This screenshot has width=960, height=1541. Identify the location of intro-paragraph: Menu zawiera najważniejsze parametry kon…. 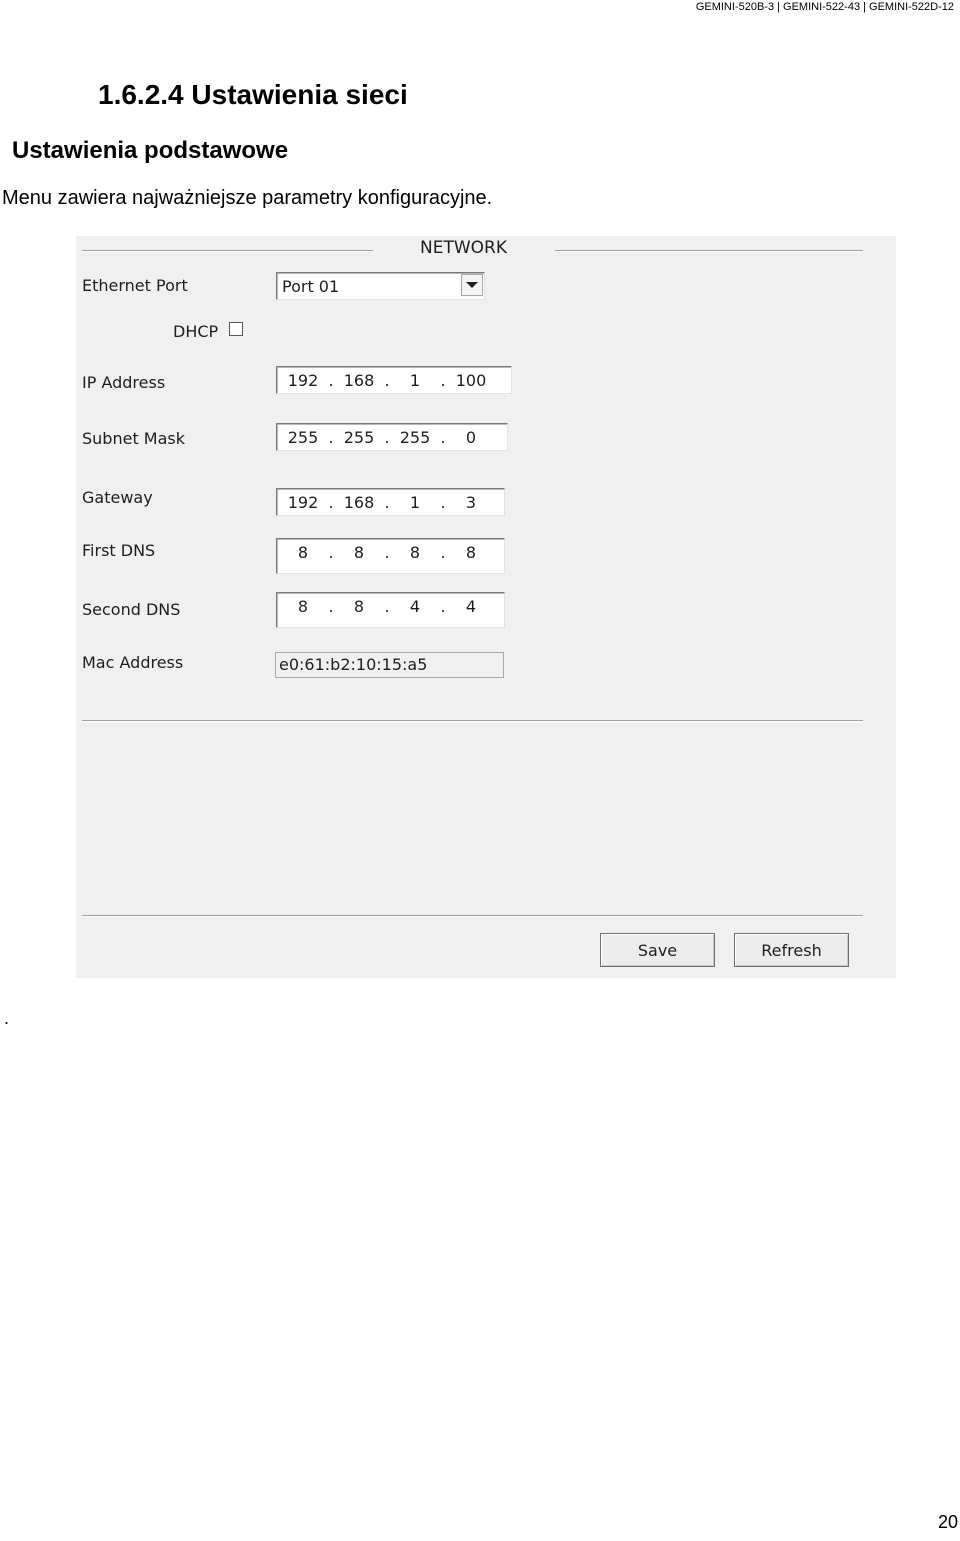
(247, 198).